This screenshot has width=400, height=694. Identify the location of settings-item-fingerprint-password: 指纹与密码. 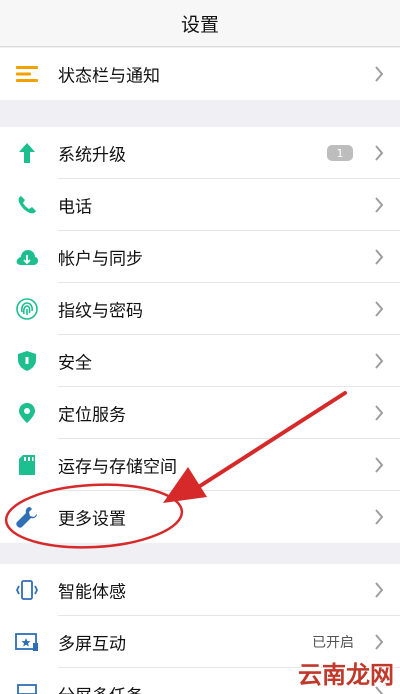
(200, 309).